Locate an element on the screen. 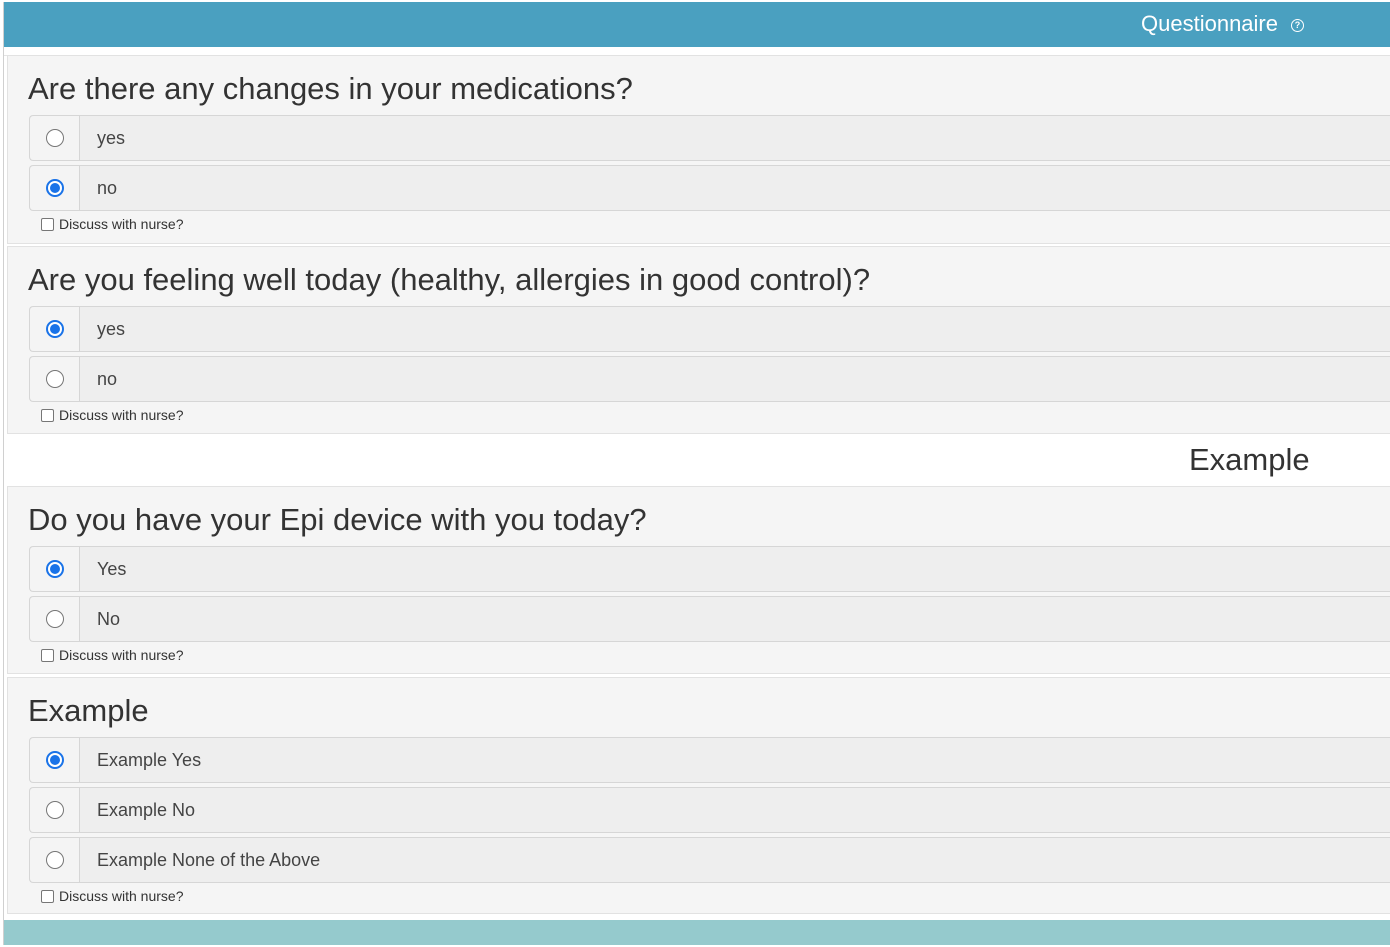 The width and height of the screenshot is (1390, 947). answer-option: Example No is located at coordinates (709, 810).